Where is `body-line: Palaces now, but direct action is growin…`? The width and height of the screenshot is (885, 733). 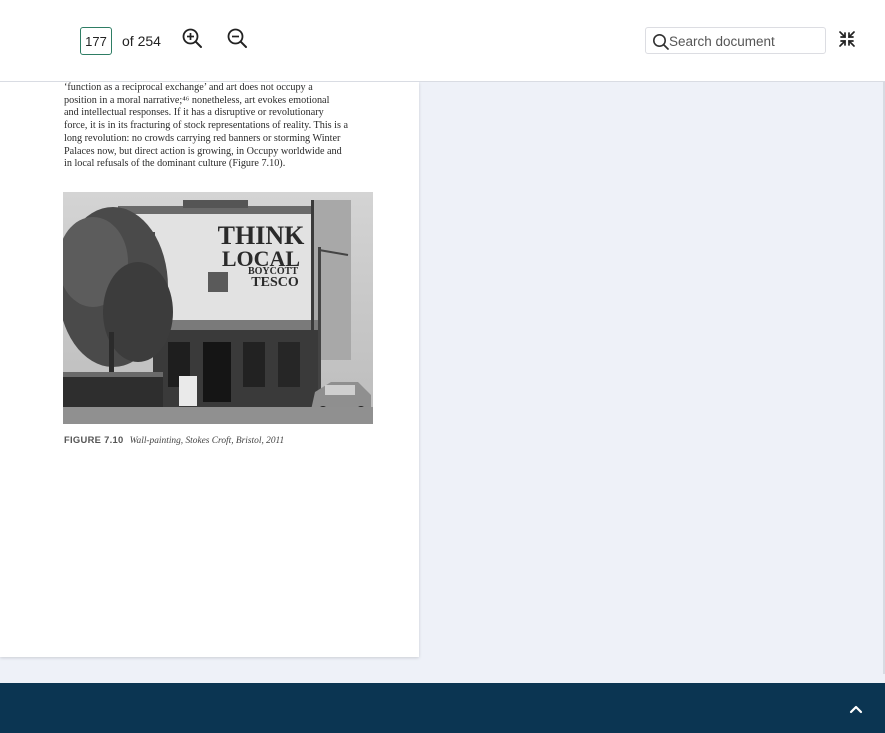
body-line: Palaces now, but direct action is growin… is located at coordinates (203, 151).